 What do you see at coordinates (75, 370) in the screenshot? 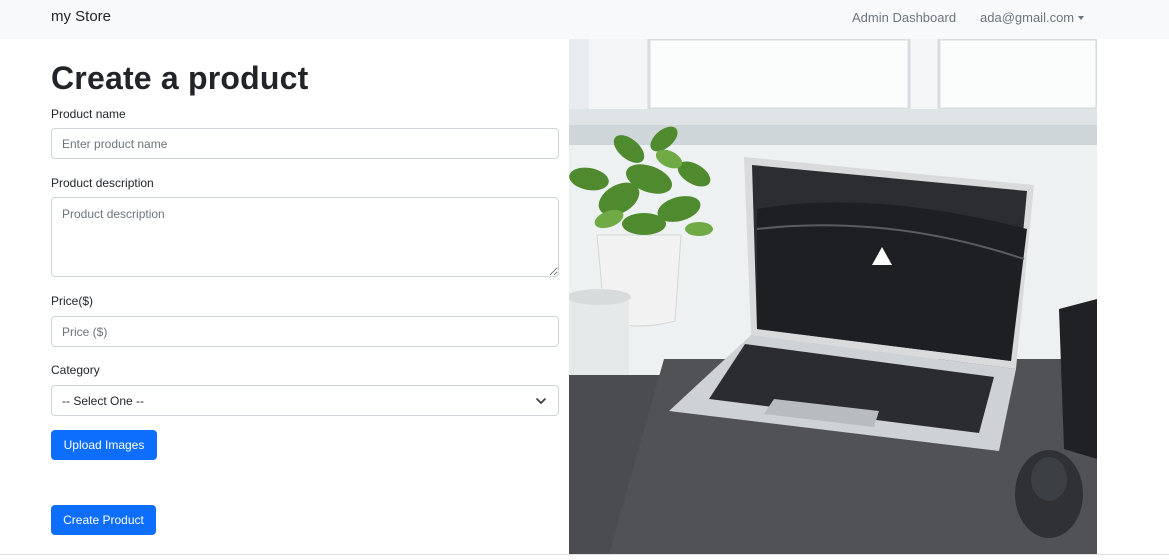
I see `category-label: Category` at bounding box center [75, 370].